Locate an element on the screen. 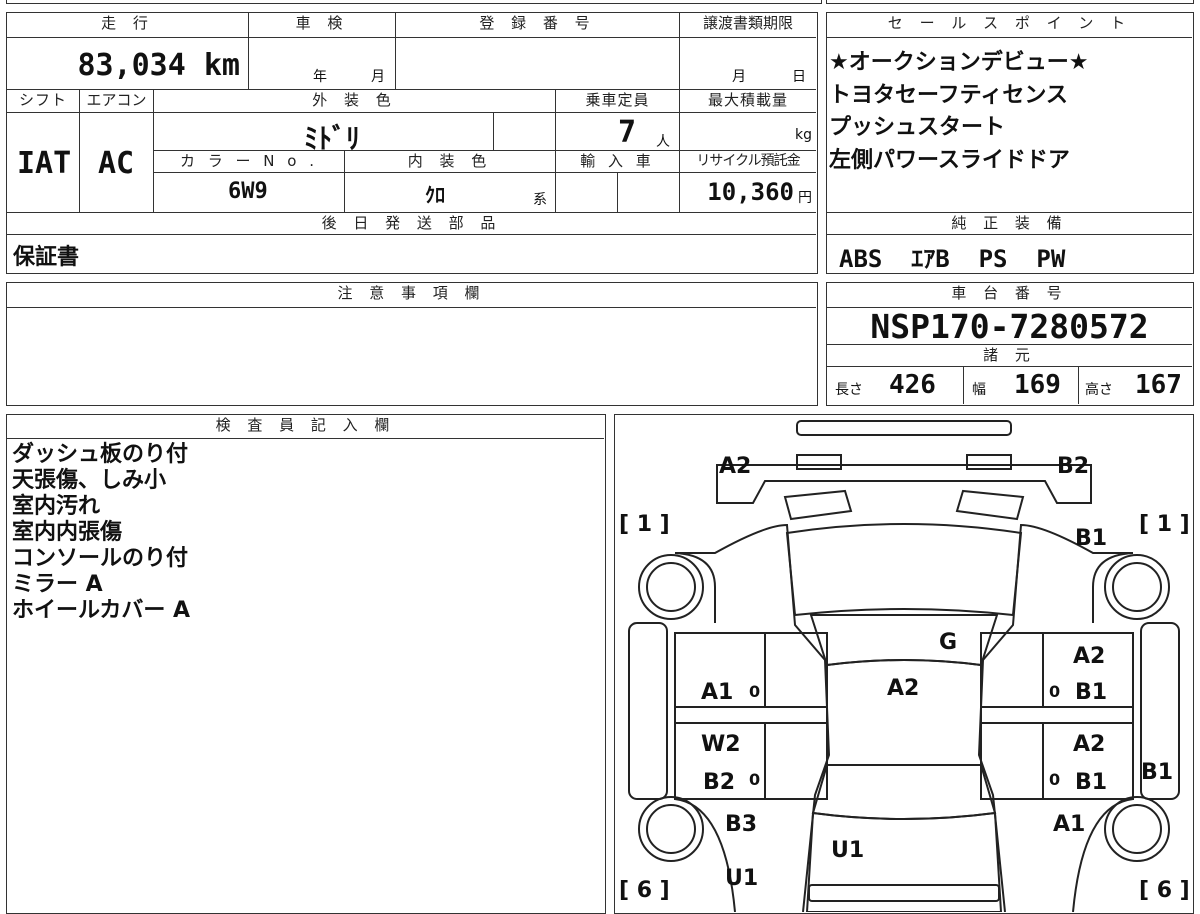  top-strip is located at coordinates (414, 2).